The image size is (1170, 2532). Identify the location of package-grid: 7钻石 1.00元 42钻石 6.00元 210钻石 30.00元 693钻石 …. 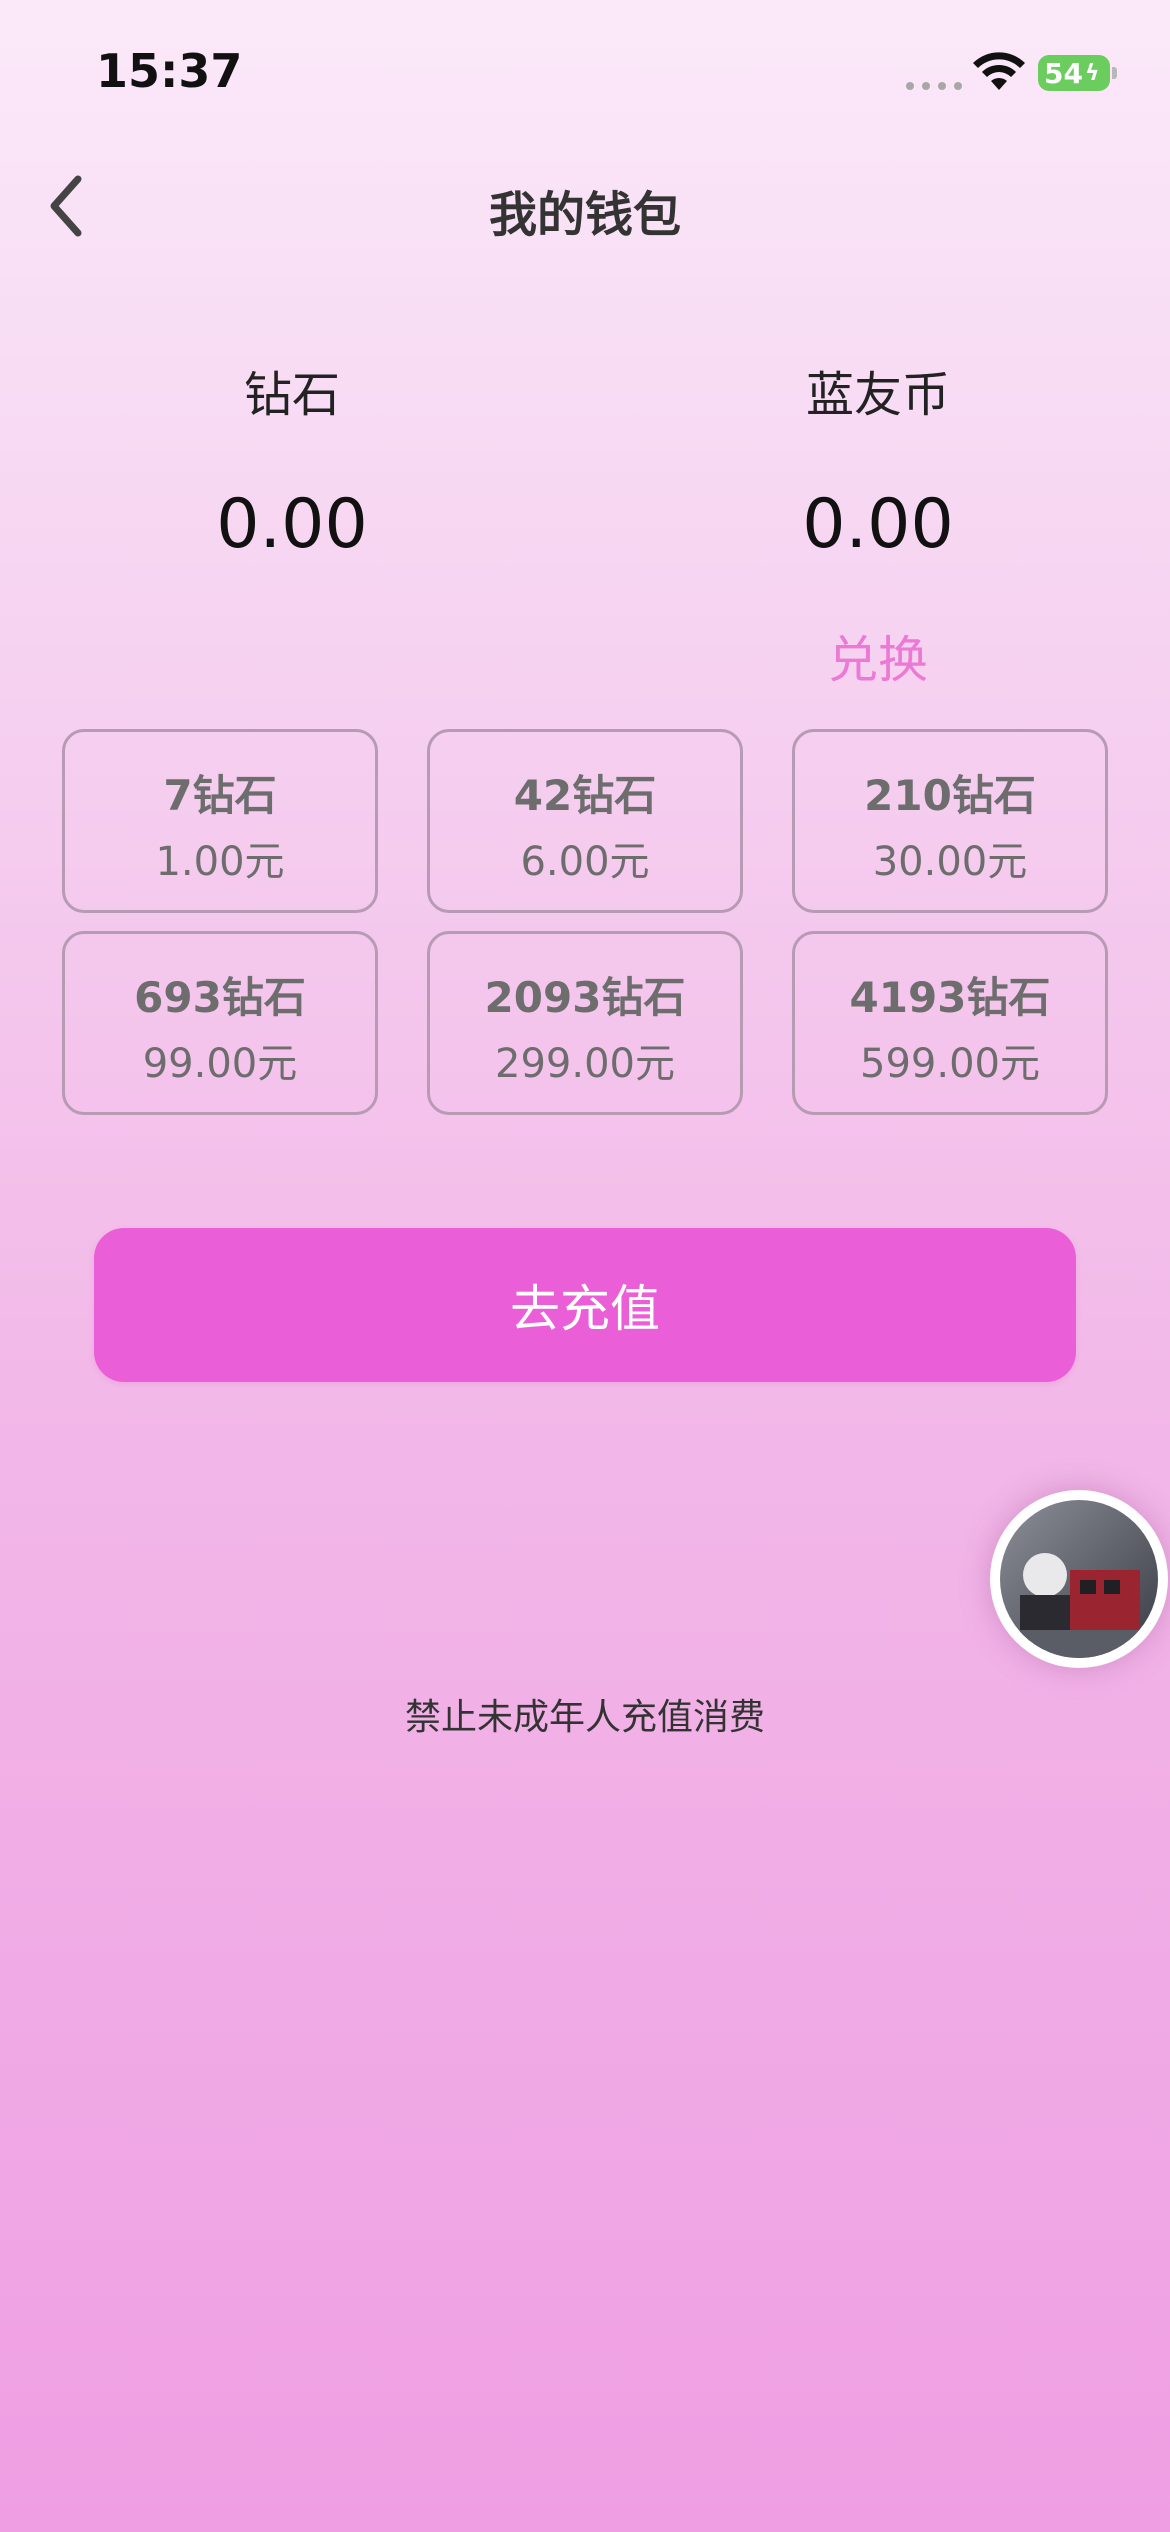
(585, 922).